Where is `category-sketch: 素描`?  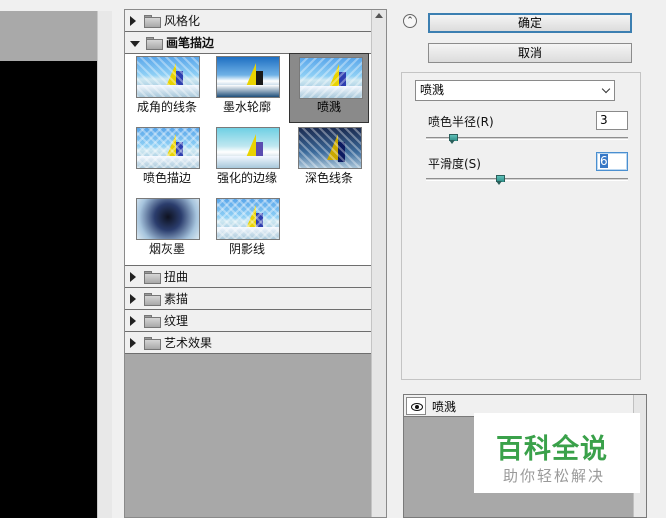 category-sketch: 素描 is located at coordinates (248, 299).